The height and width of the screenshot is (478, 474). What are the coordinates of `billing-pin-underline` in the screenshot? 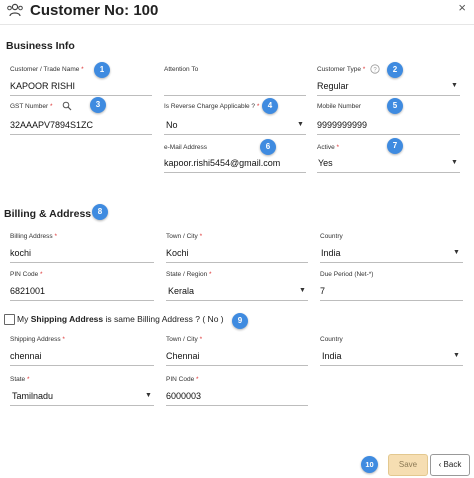 It's located at (82, 300).